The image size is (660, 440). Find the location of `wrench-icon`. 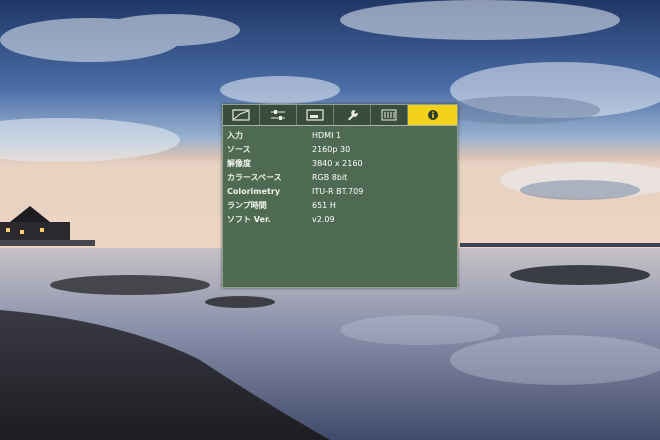

wrench-icon is located at coordinates (353, 115).